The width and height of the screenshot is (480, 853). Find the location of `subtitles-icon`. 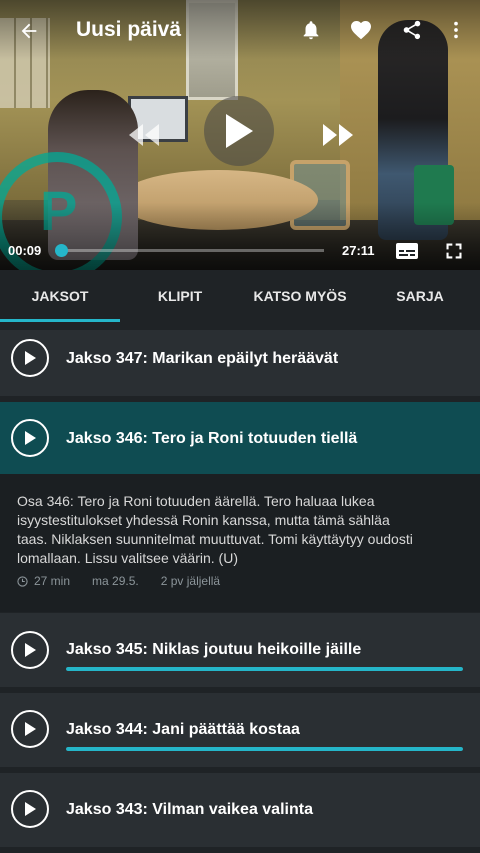

subtitles-icon is located at coordinates (407, 251).